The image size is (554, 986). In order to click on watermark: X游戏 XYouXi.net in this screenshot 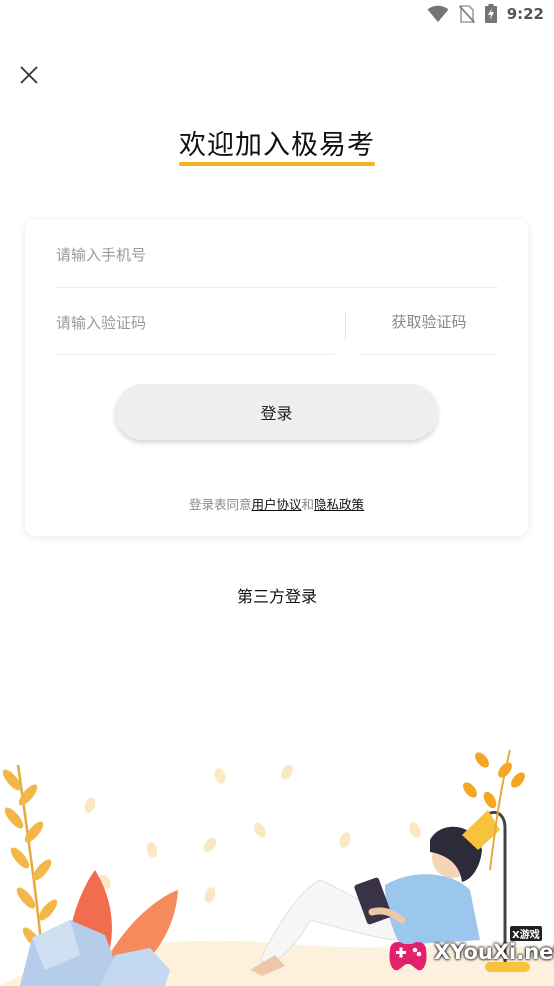, I will do `click(468, 954)`.